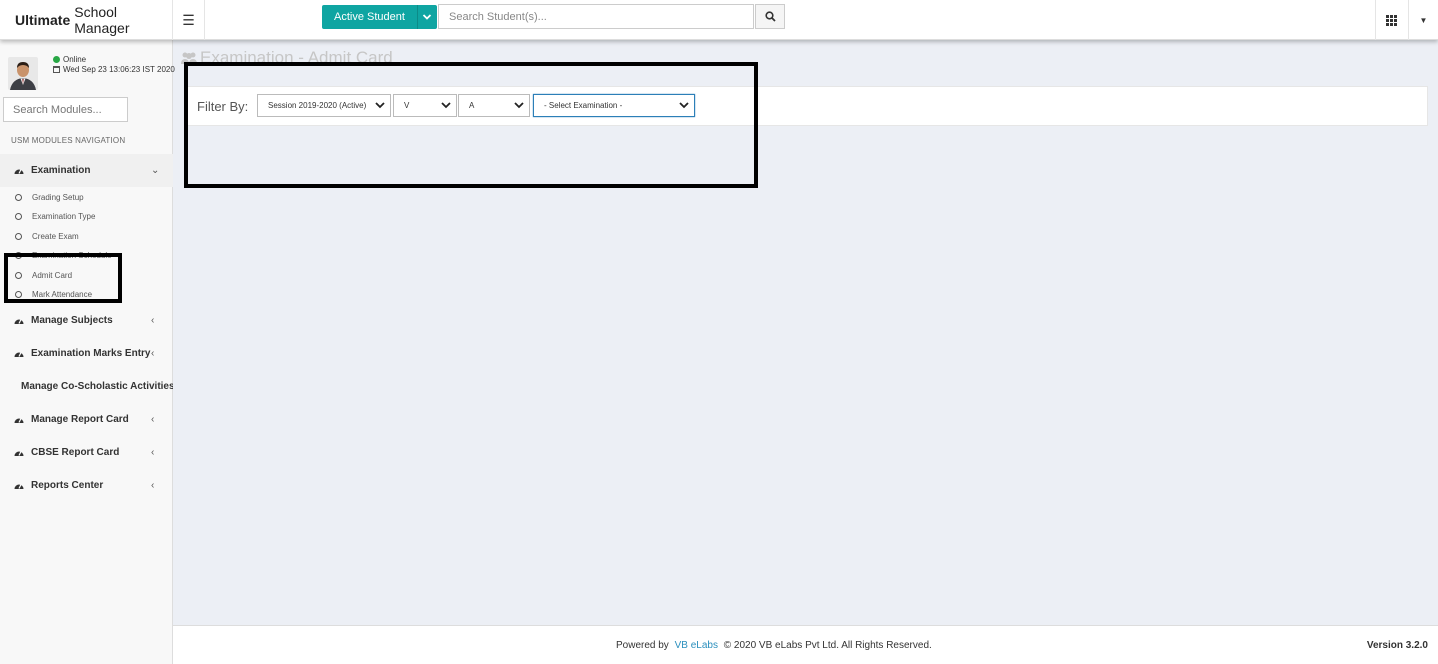 The height and width of the screenshot is (664, 1438). I want to click on company-link: VB eLabs, so click(696, 645).